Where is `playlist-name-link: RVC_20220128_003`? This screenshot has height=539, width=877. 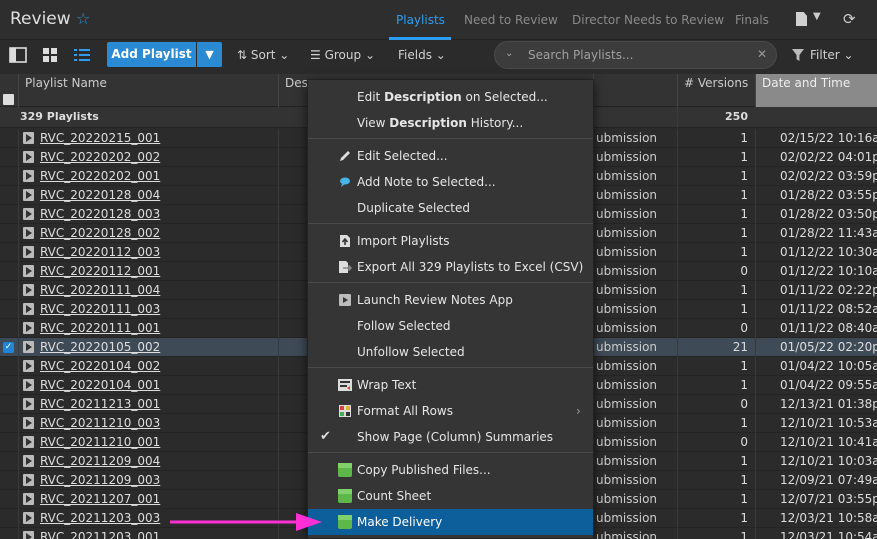
playlist-name-link: RVC_20220128_003 is located at coordinates (148, 214).